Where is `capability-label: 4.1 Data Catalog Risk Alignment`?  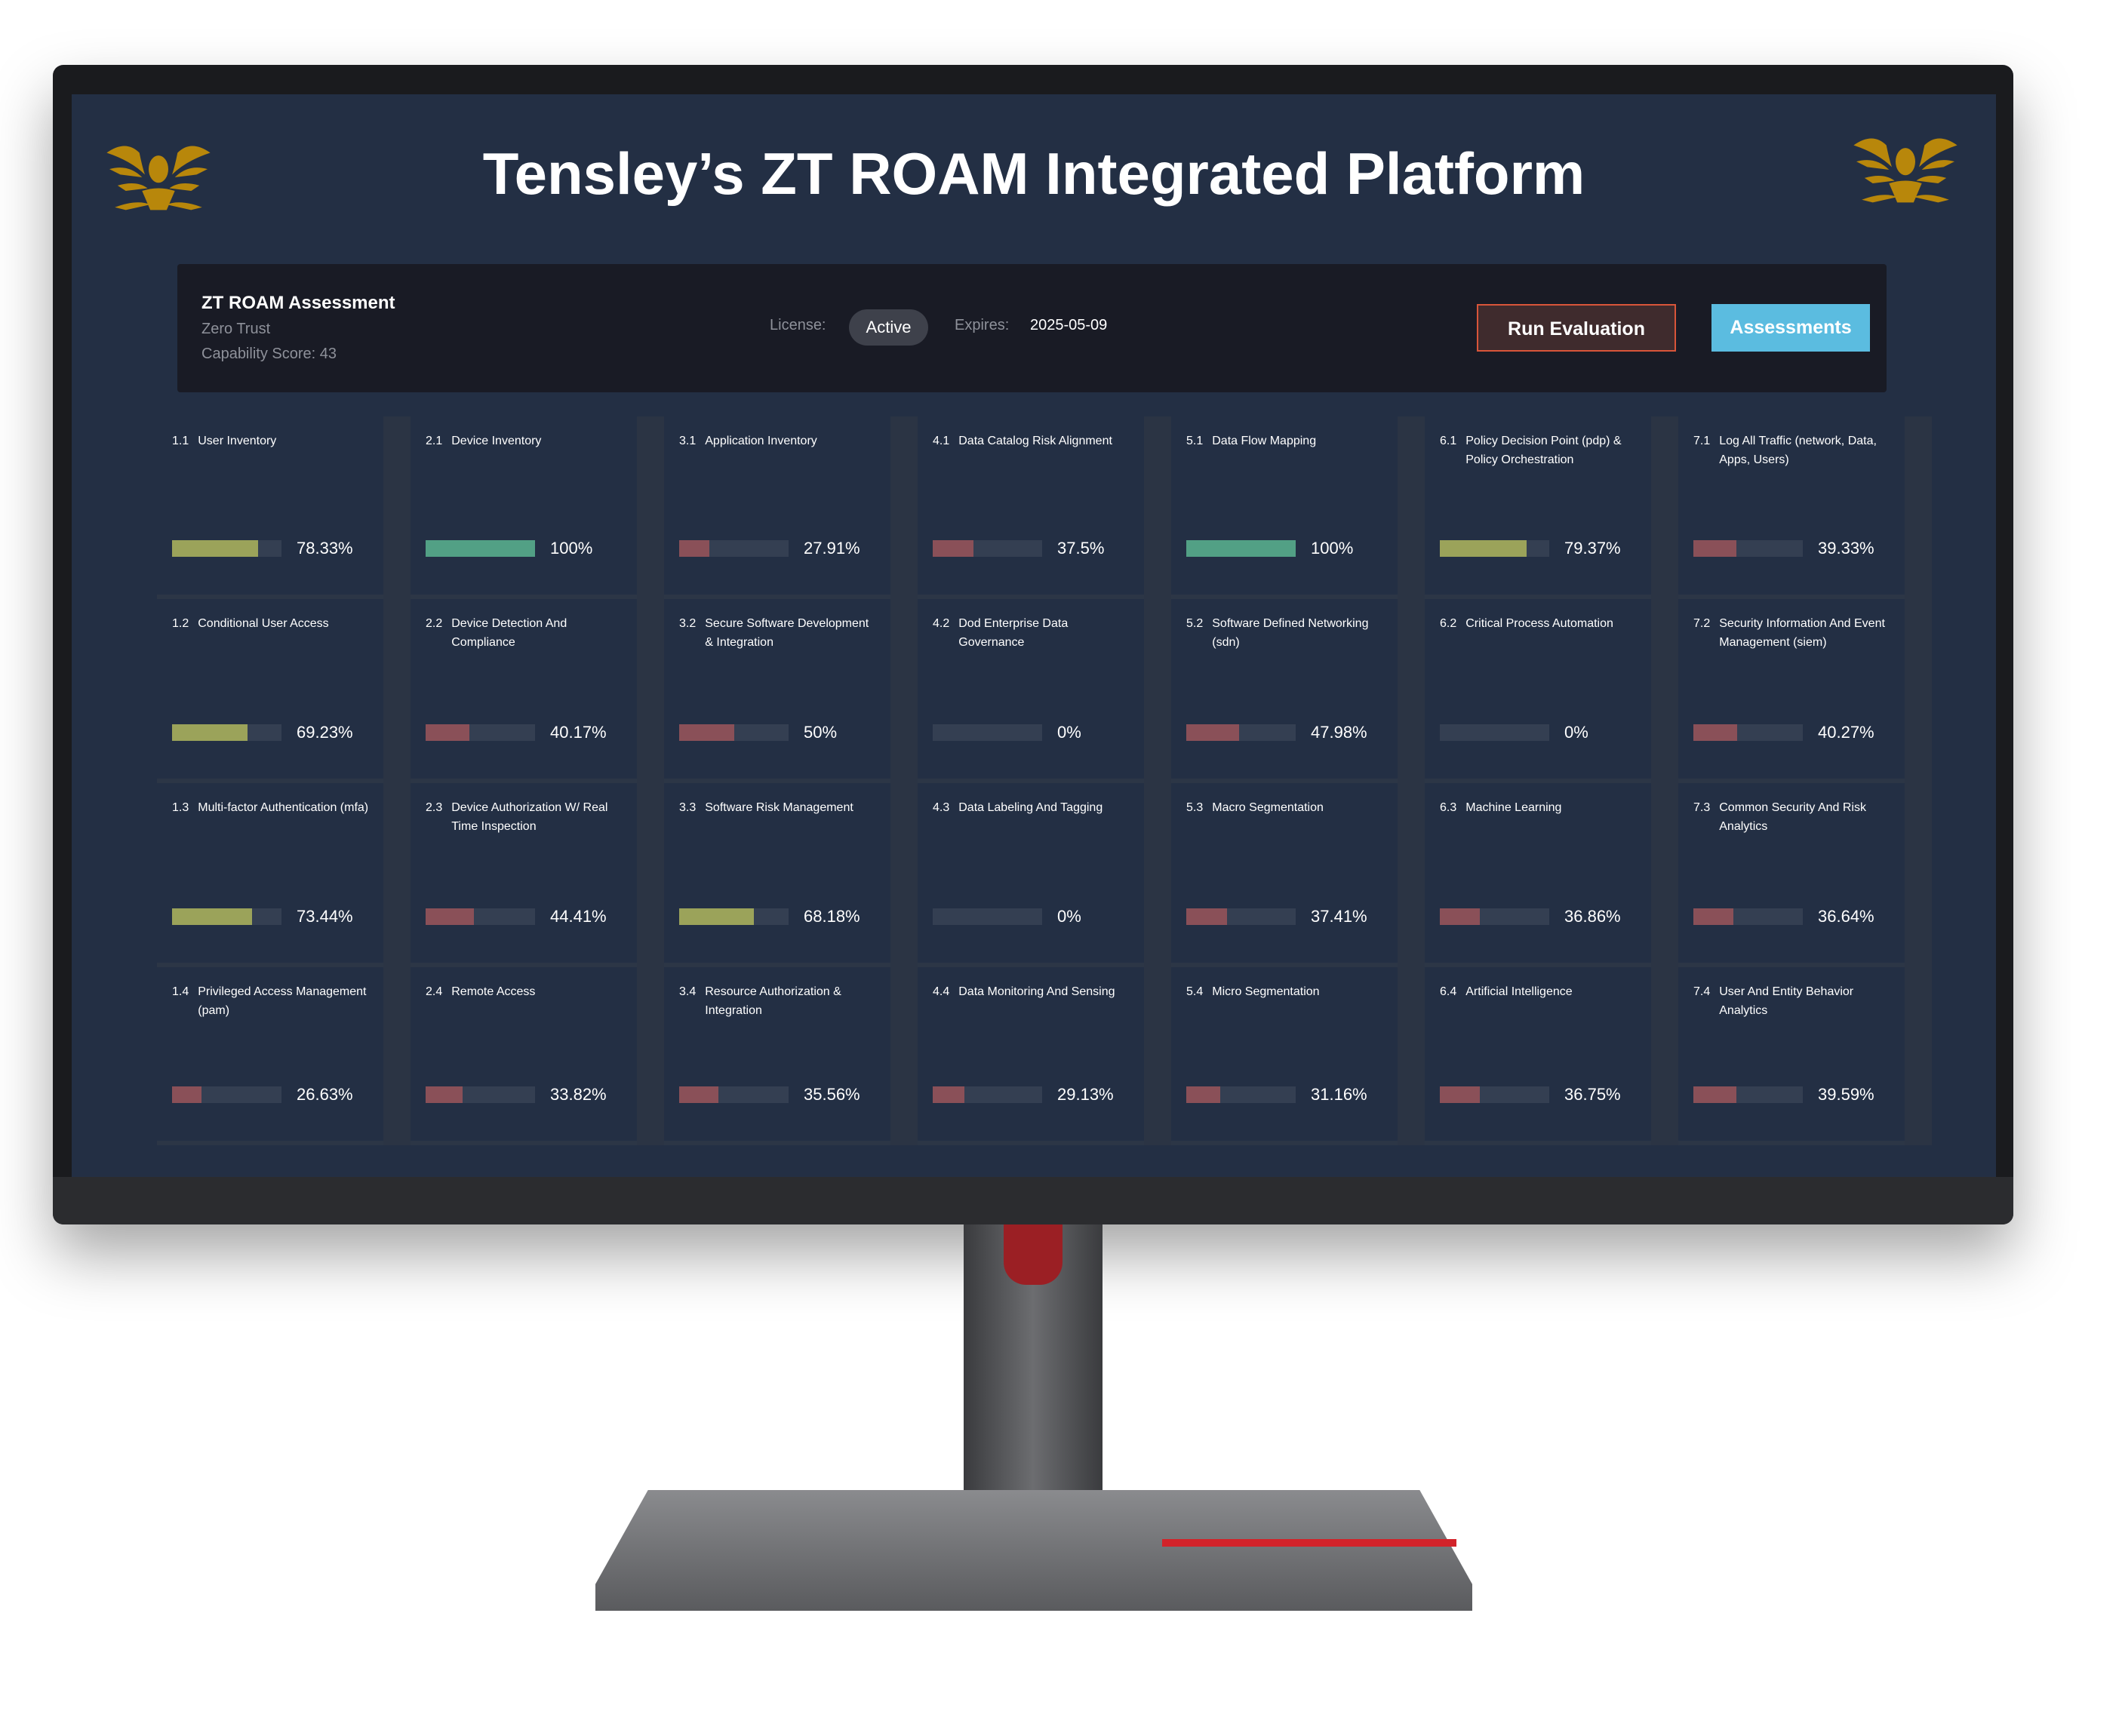 capability-label: 4.1 Data Catalog Risk Alignment is located at coordinates (1033, 441).